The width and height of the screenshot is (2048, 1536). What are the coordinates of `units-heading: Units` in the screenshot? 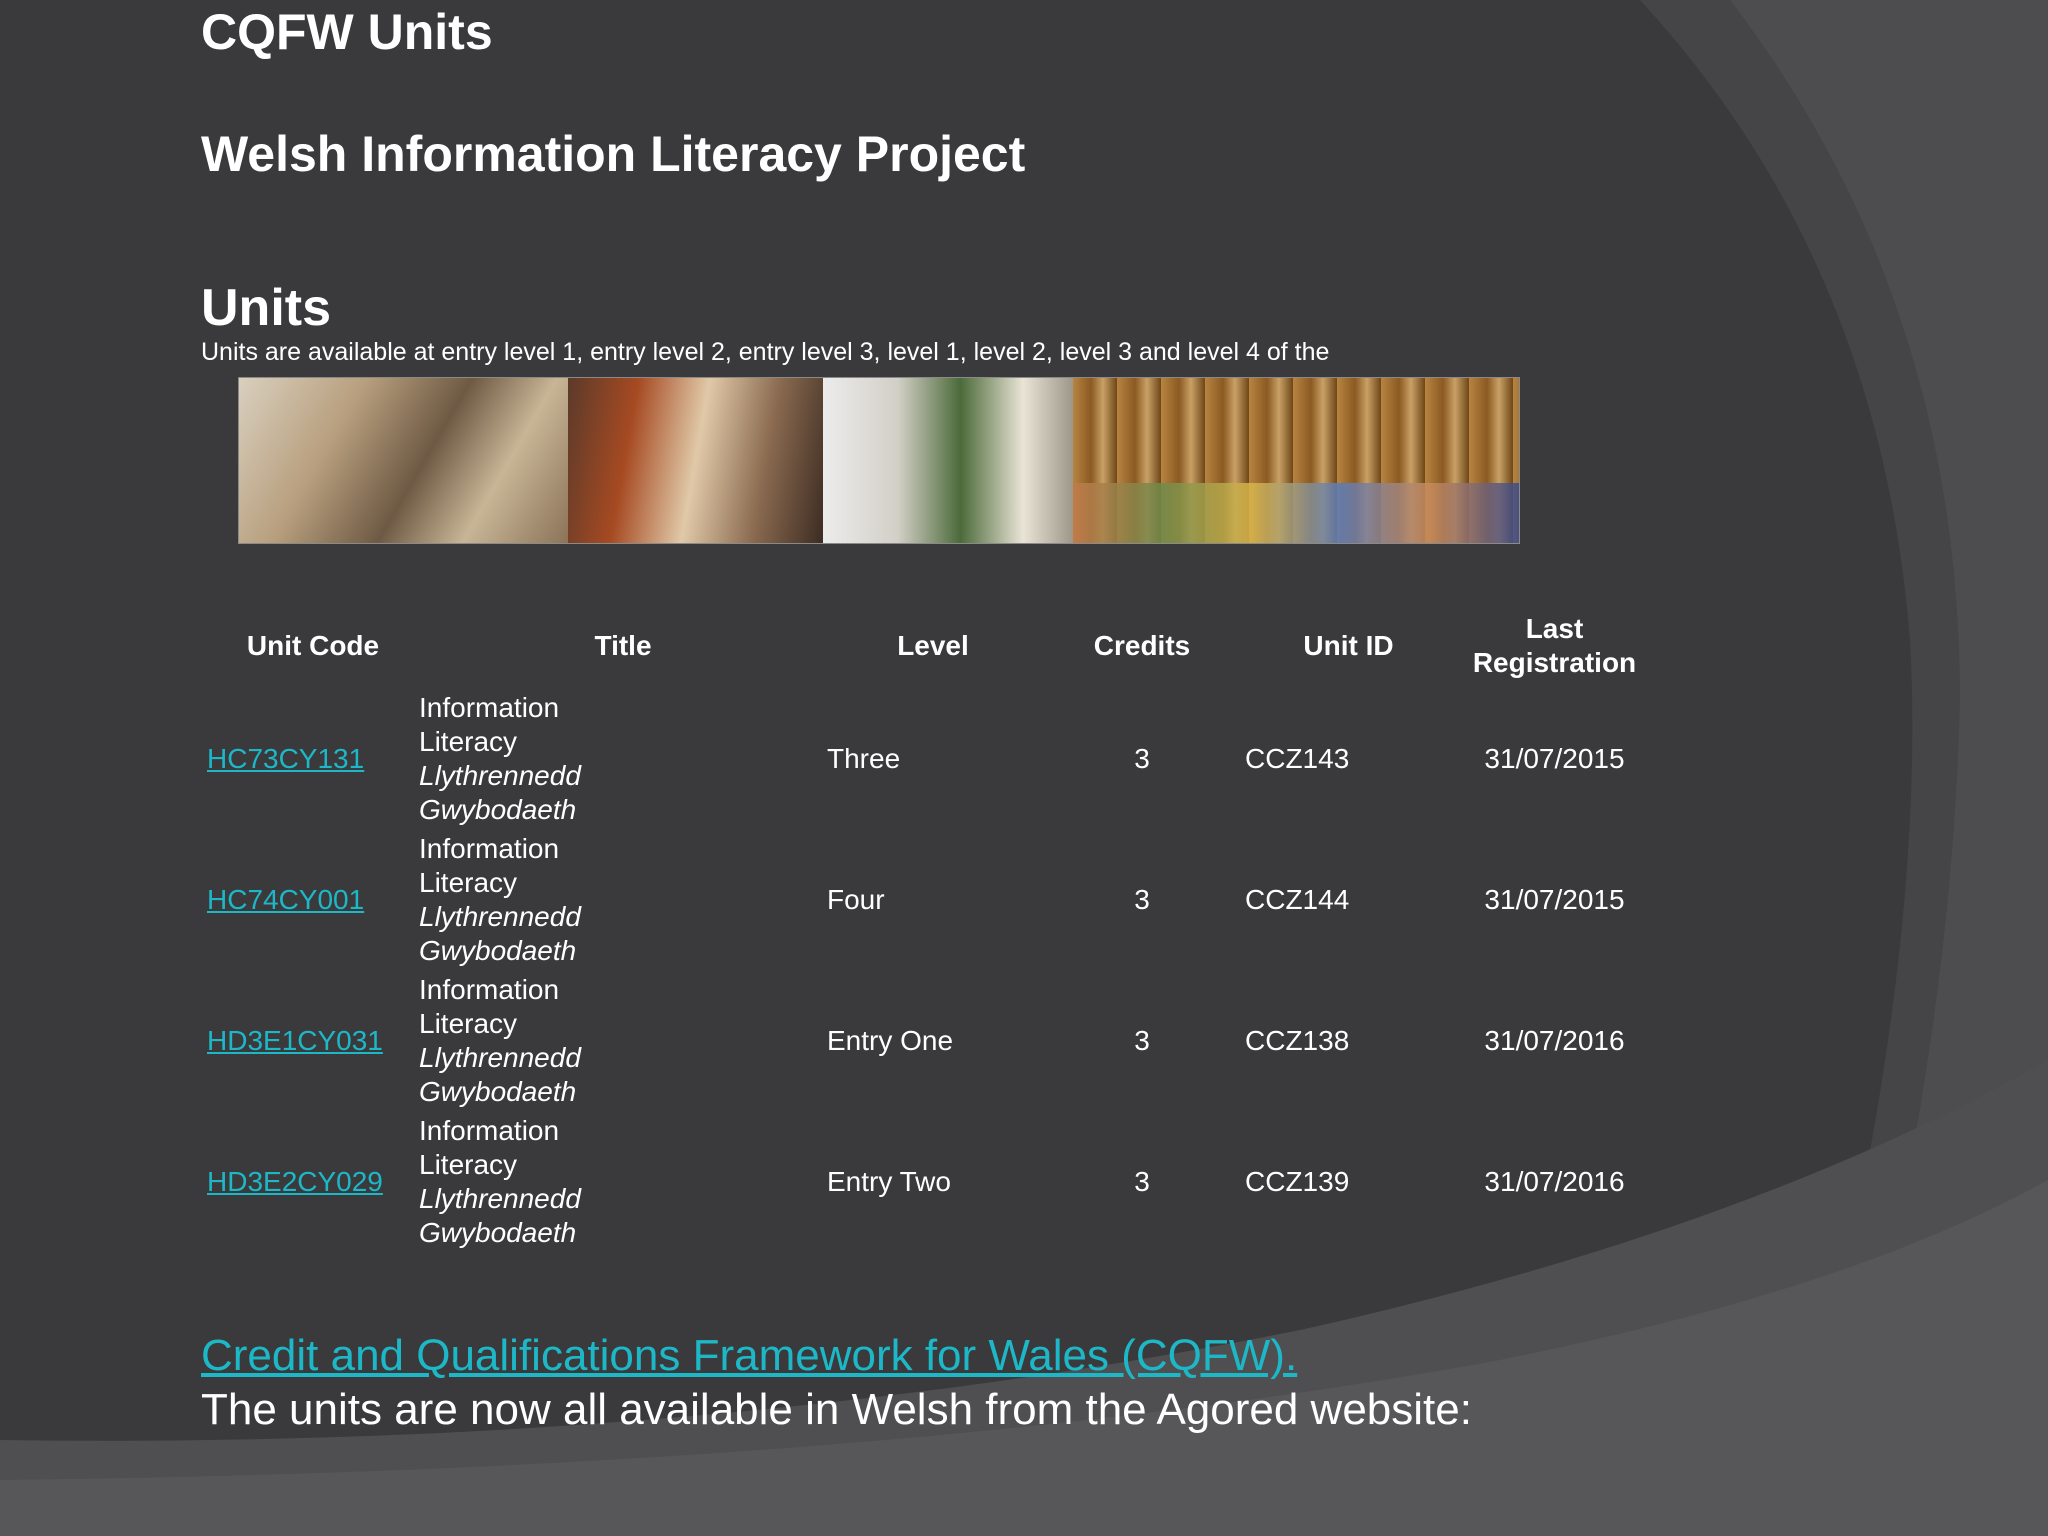 It's located at (266, 308).